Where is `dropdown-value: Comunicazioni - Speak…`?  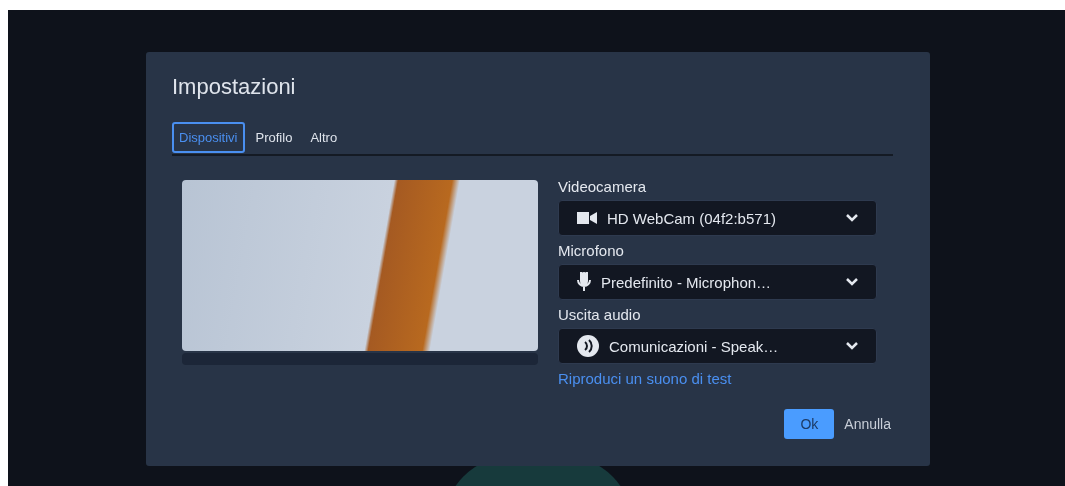
dropdown-value: Comunicazioni - Speak… is located at coordinates (694, 346).